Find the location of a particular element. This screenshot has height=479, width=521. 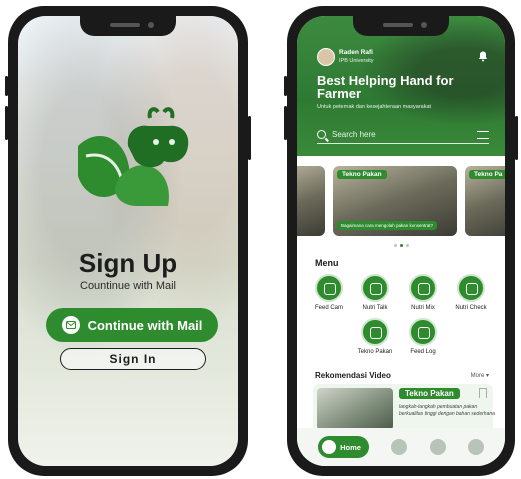

cow-leaf-logo-icon is located at coordinates (133, 156).